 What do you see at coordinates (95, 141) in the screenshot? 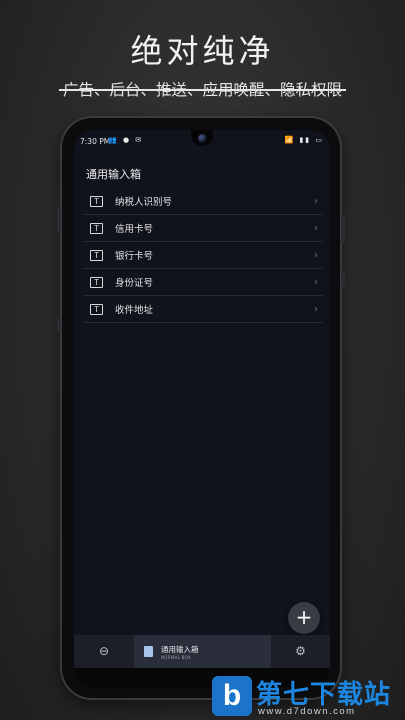
I see `status-time: 7:30 PM` at bounding box center [95, 141].